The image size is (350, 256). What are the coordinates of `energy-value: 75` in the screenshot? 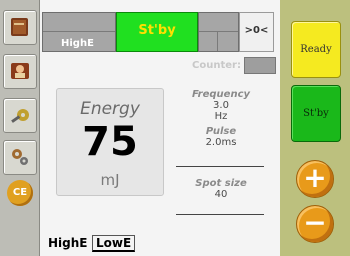 It's located at (110, 142).